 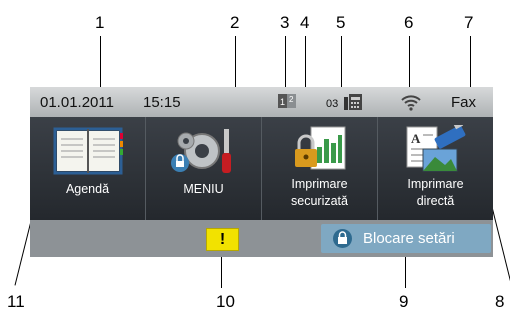 What do you see at coordinates (305, 22) in the screenshot?
I see `callout-4: 4` at bounding box center [305, 22].